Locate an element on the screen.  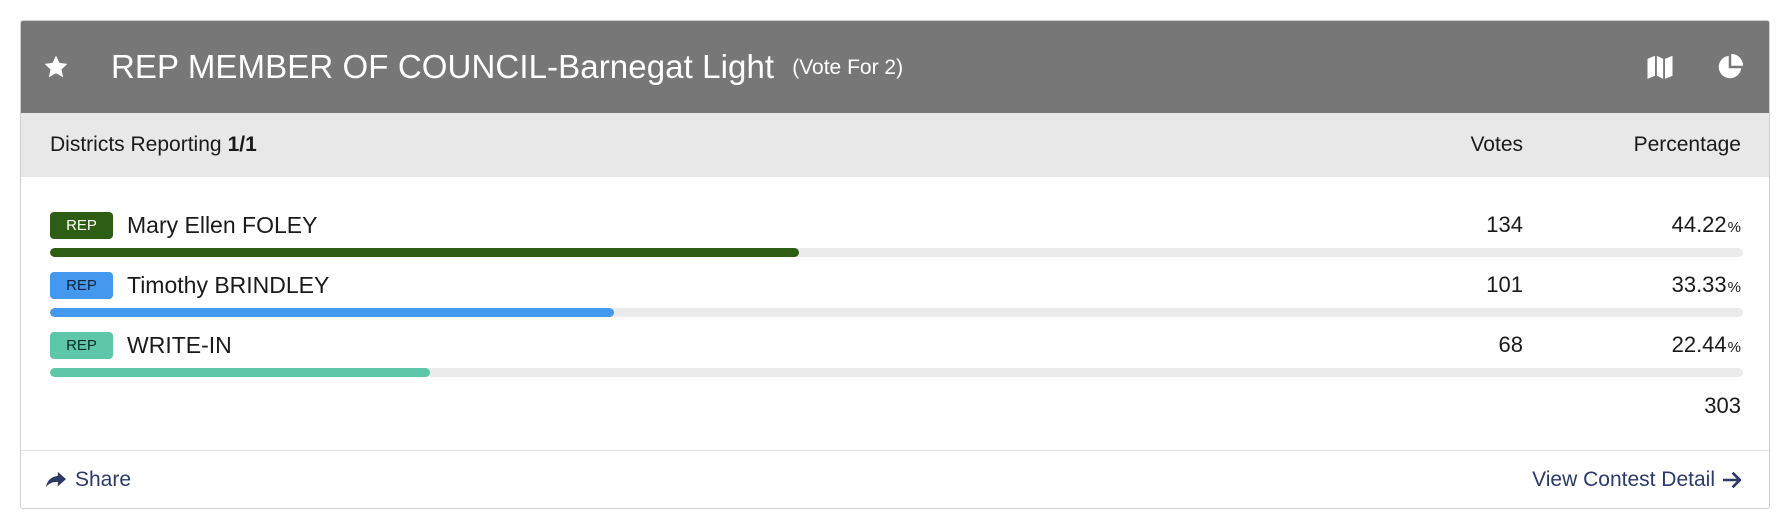
districts-reporting-value: 1/1 is located at coordinates (242, 144).